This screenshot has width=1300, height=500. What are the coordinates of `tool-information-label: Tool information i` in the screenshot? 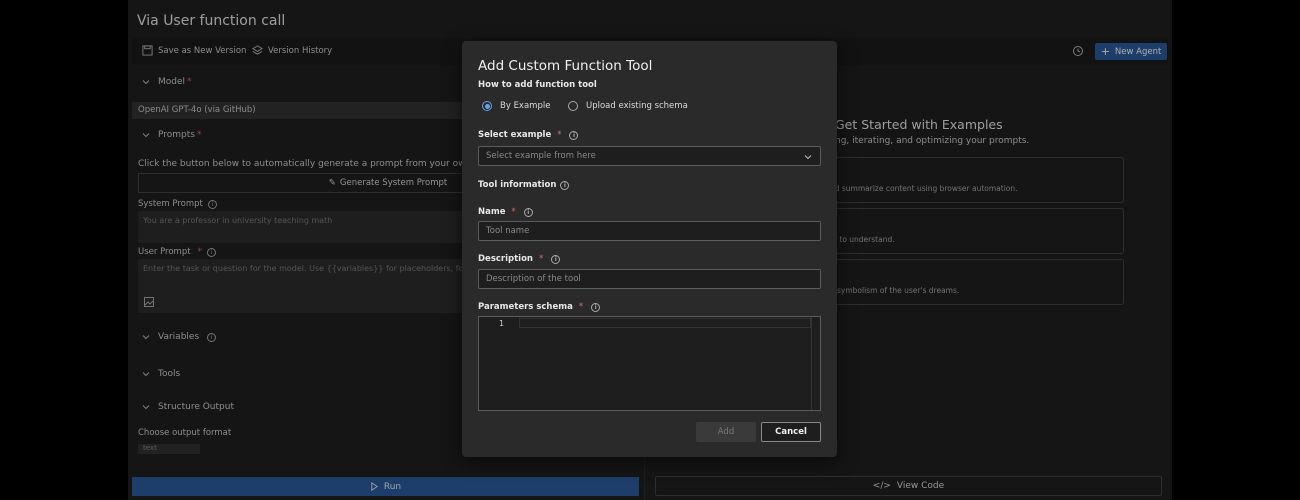 It's located at (524, 185).